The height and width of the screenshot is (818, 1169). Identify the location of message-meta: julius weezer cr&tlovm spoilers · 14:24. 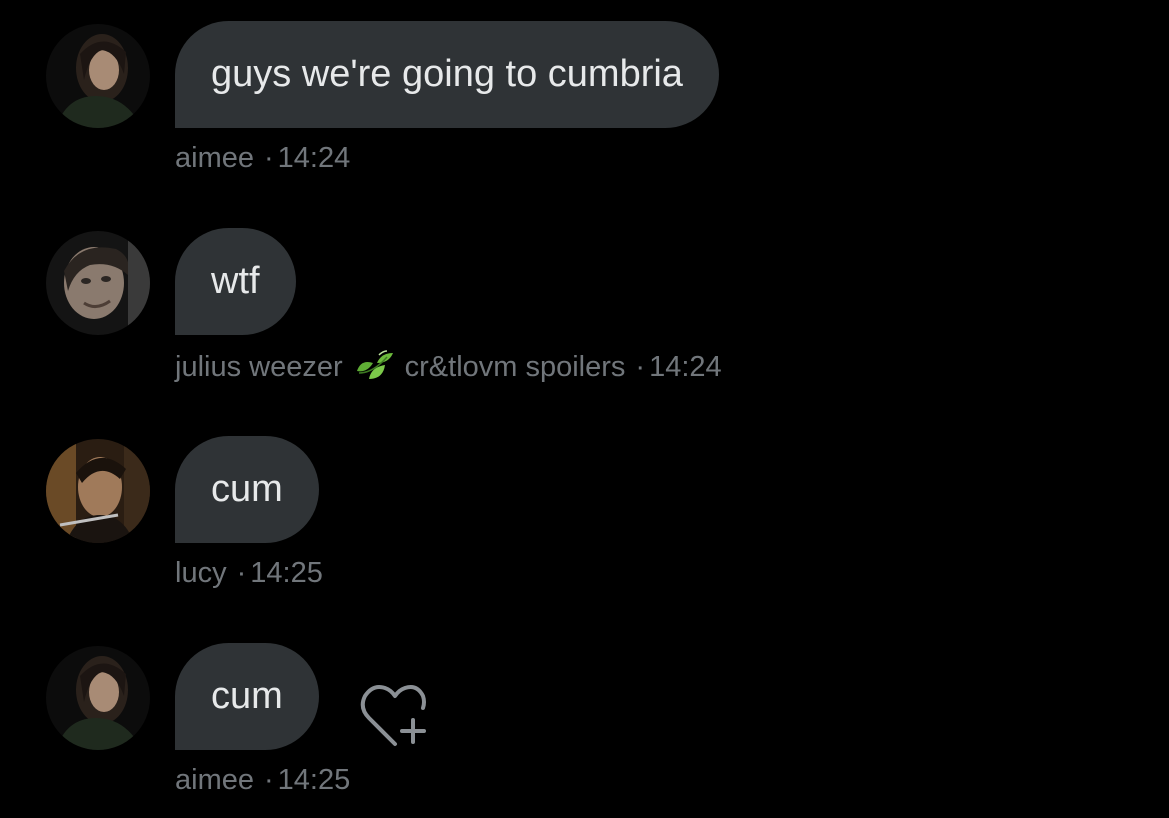
(448, 367).